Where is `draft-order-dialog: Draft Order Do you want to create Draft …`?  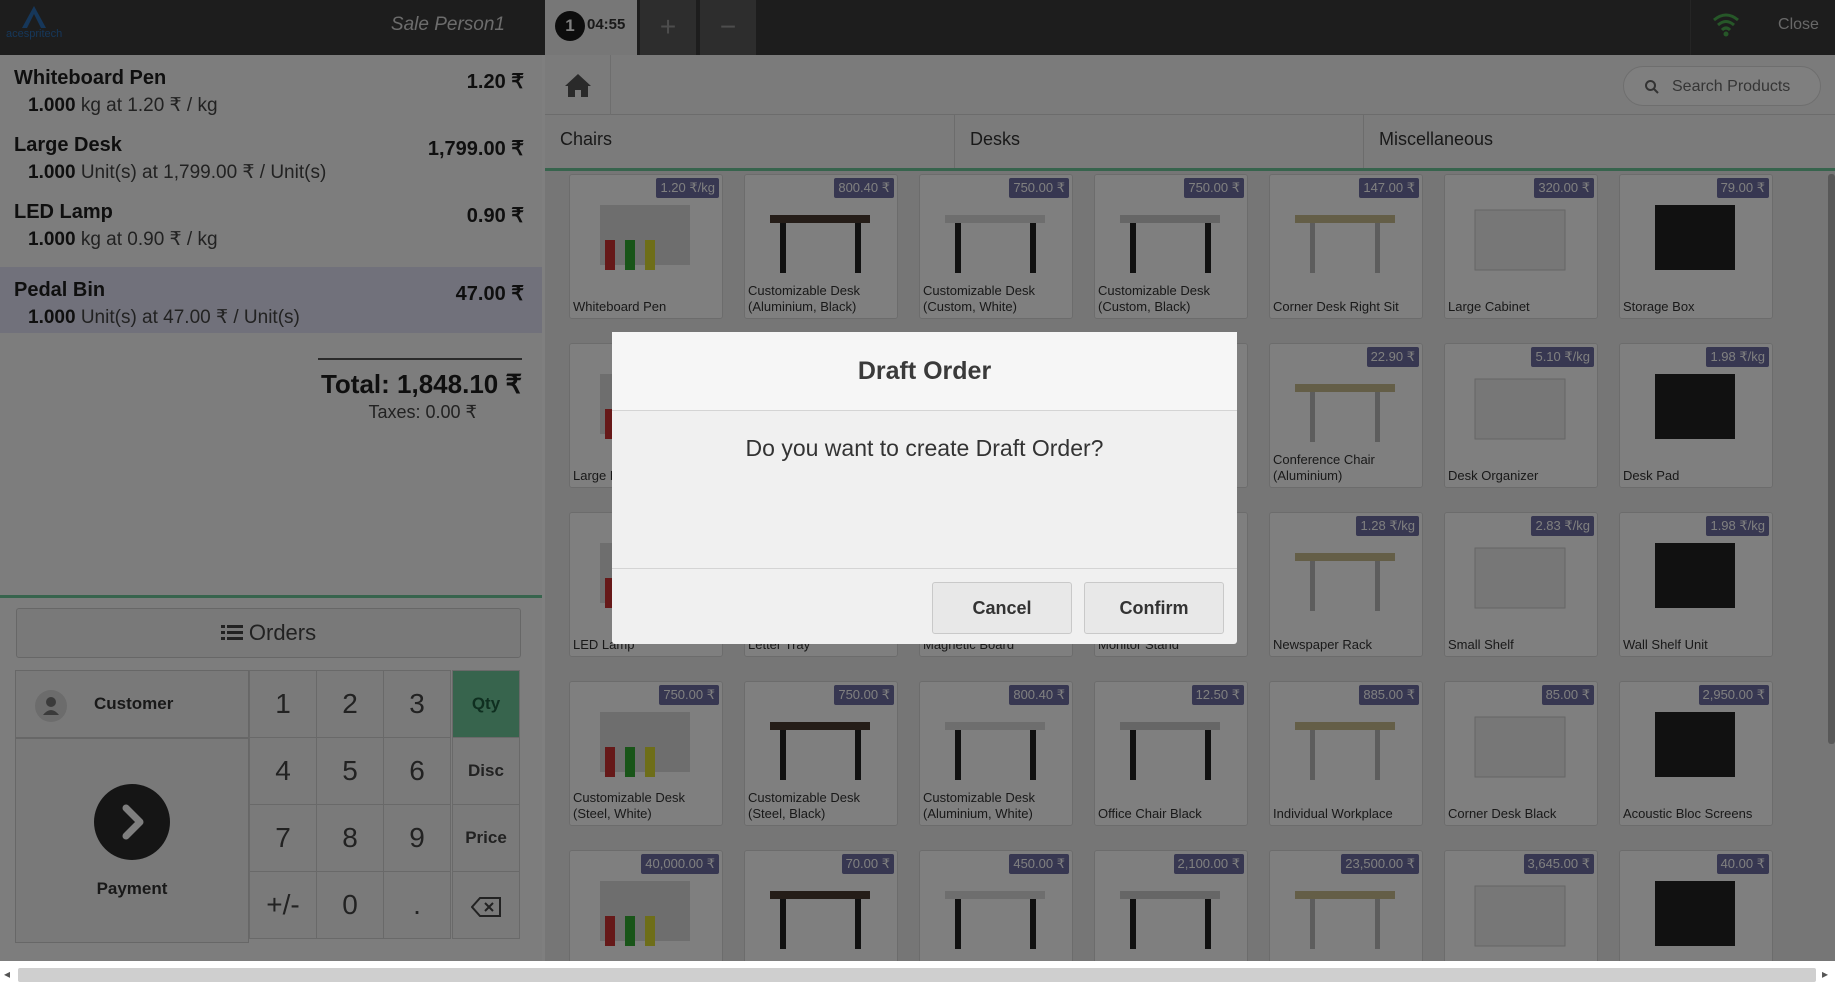 draft-order-dialog: Draft Order Do you want to create Draft … is located at coordinates (924, 488).